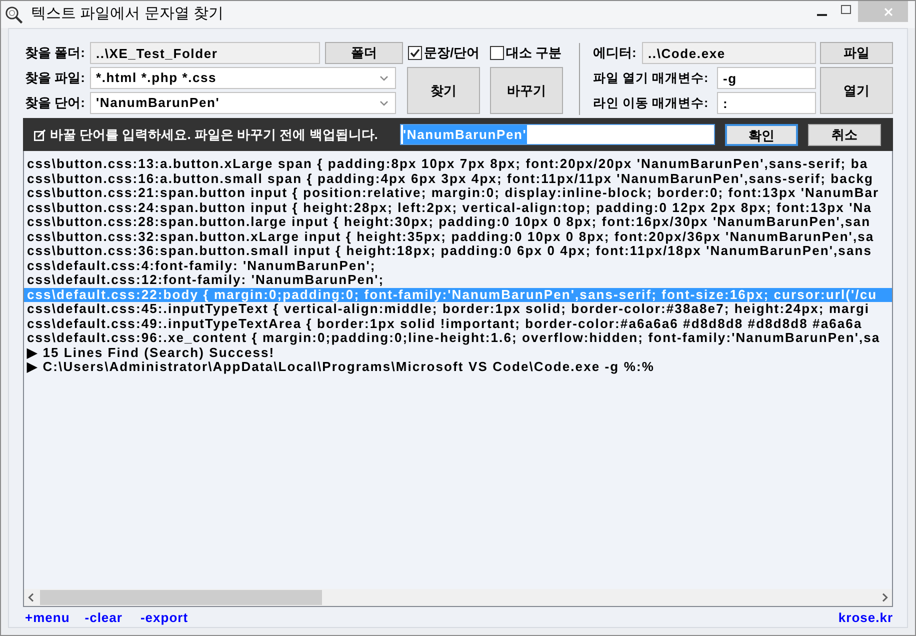 The width and height of the screenshot is (916, 636). I want to click on close-icon, so click(888, 12).